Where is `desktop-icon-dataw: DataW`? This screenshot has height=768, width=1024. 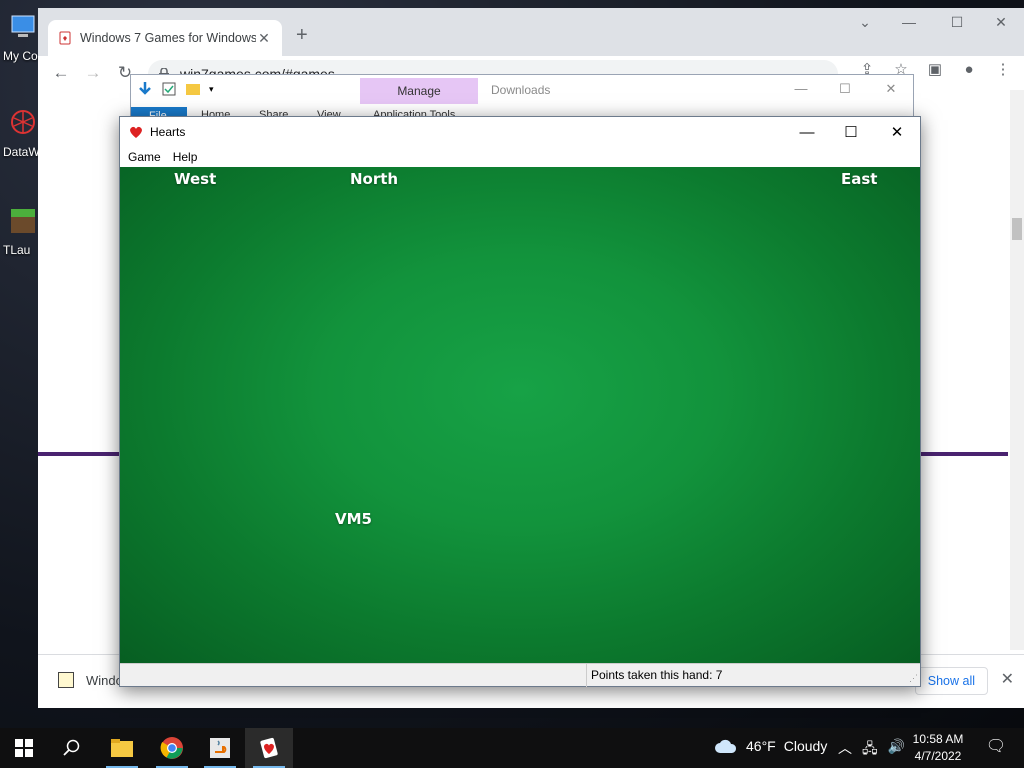
desktop-icon-dataw: DataW is located at coordinates (20, 133).